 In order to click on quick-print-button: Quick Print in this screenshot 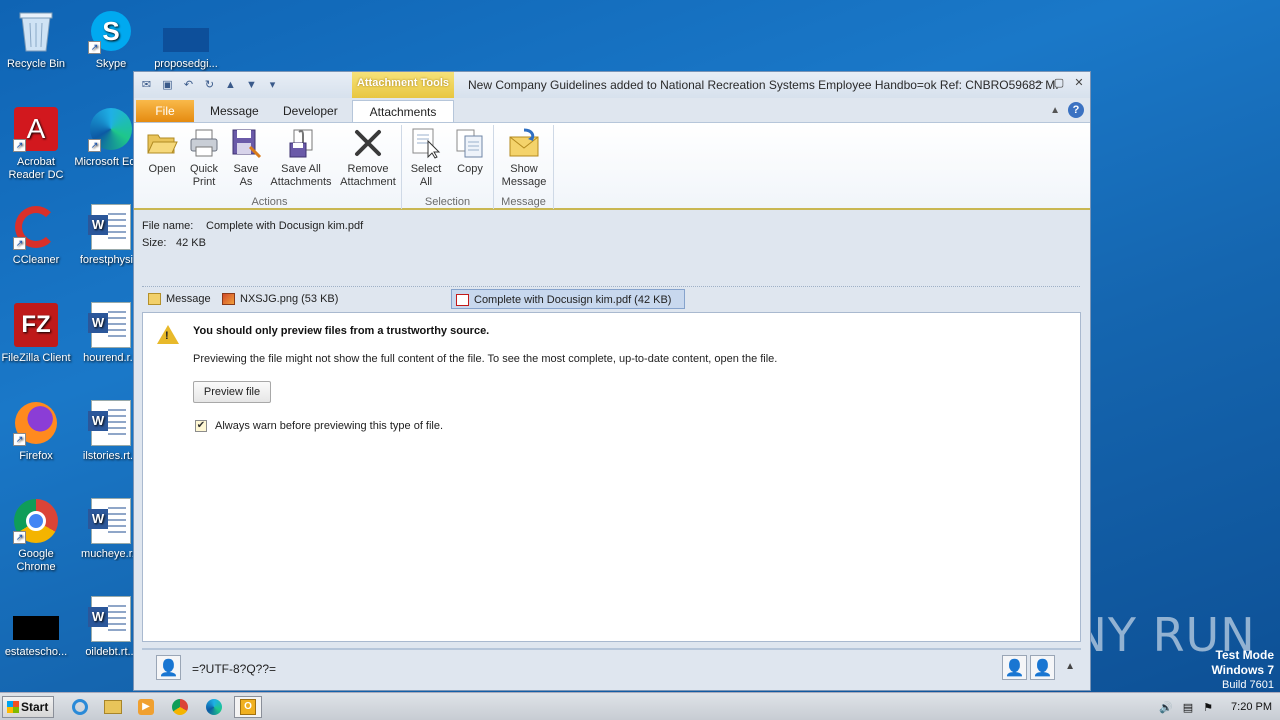, I will do `click(204, 158)`.